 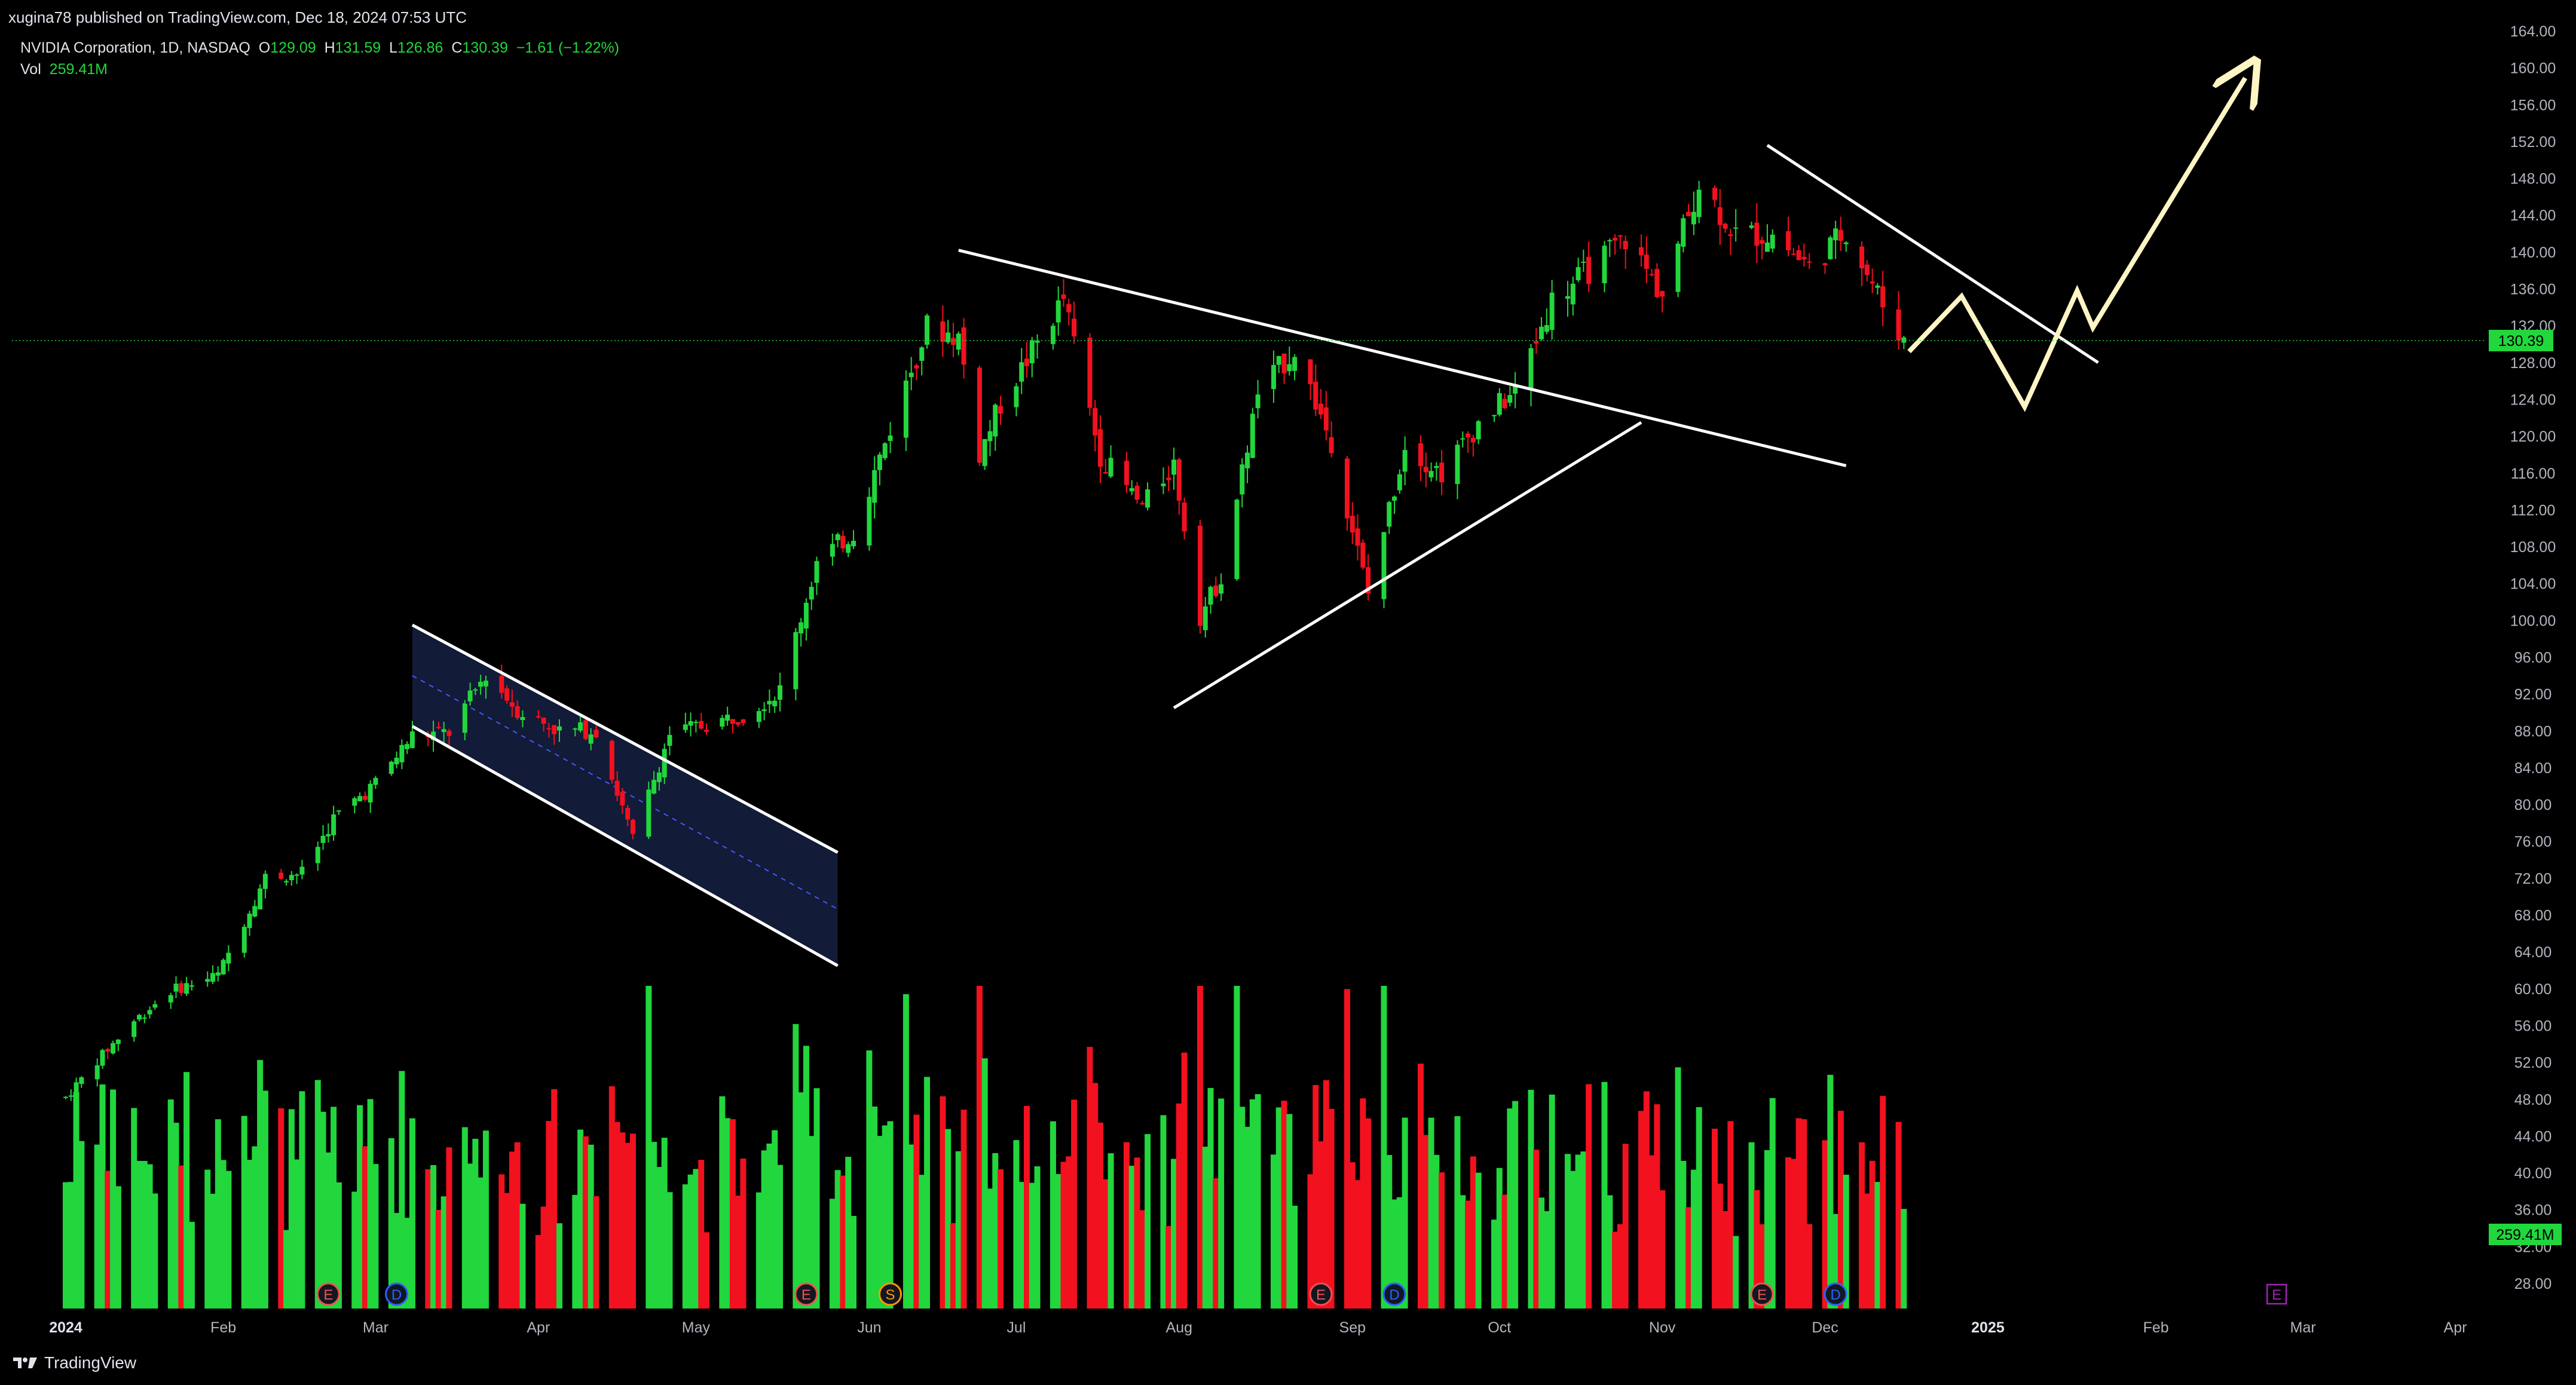 I want to click on projection-arrow, so click(x=2076, y=245).